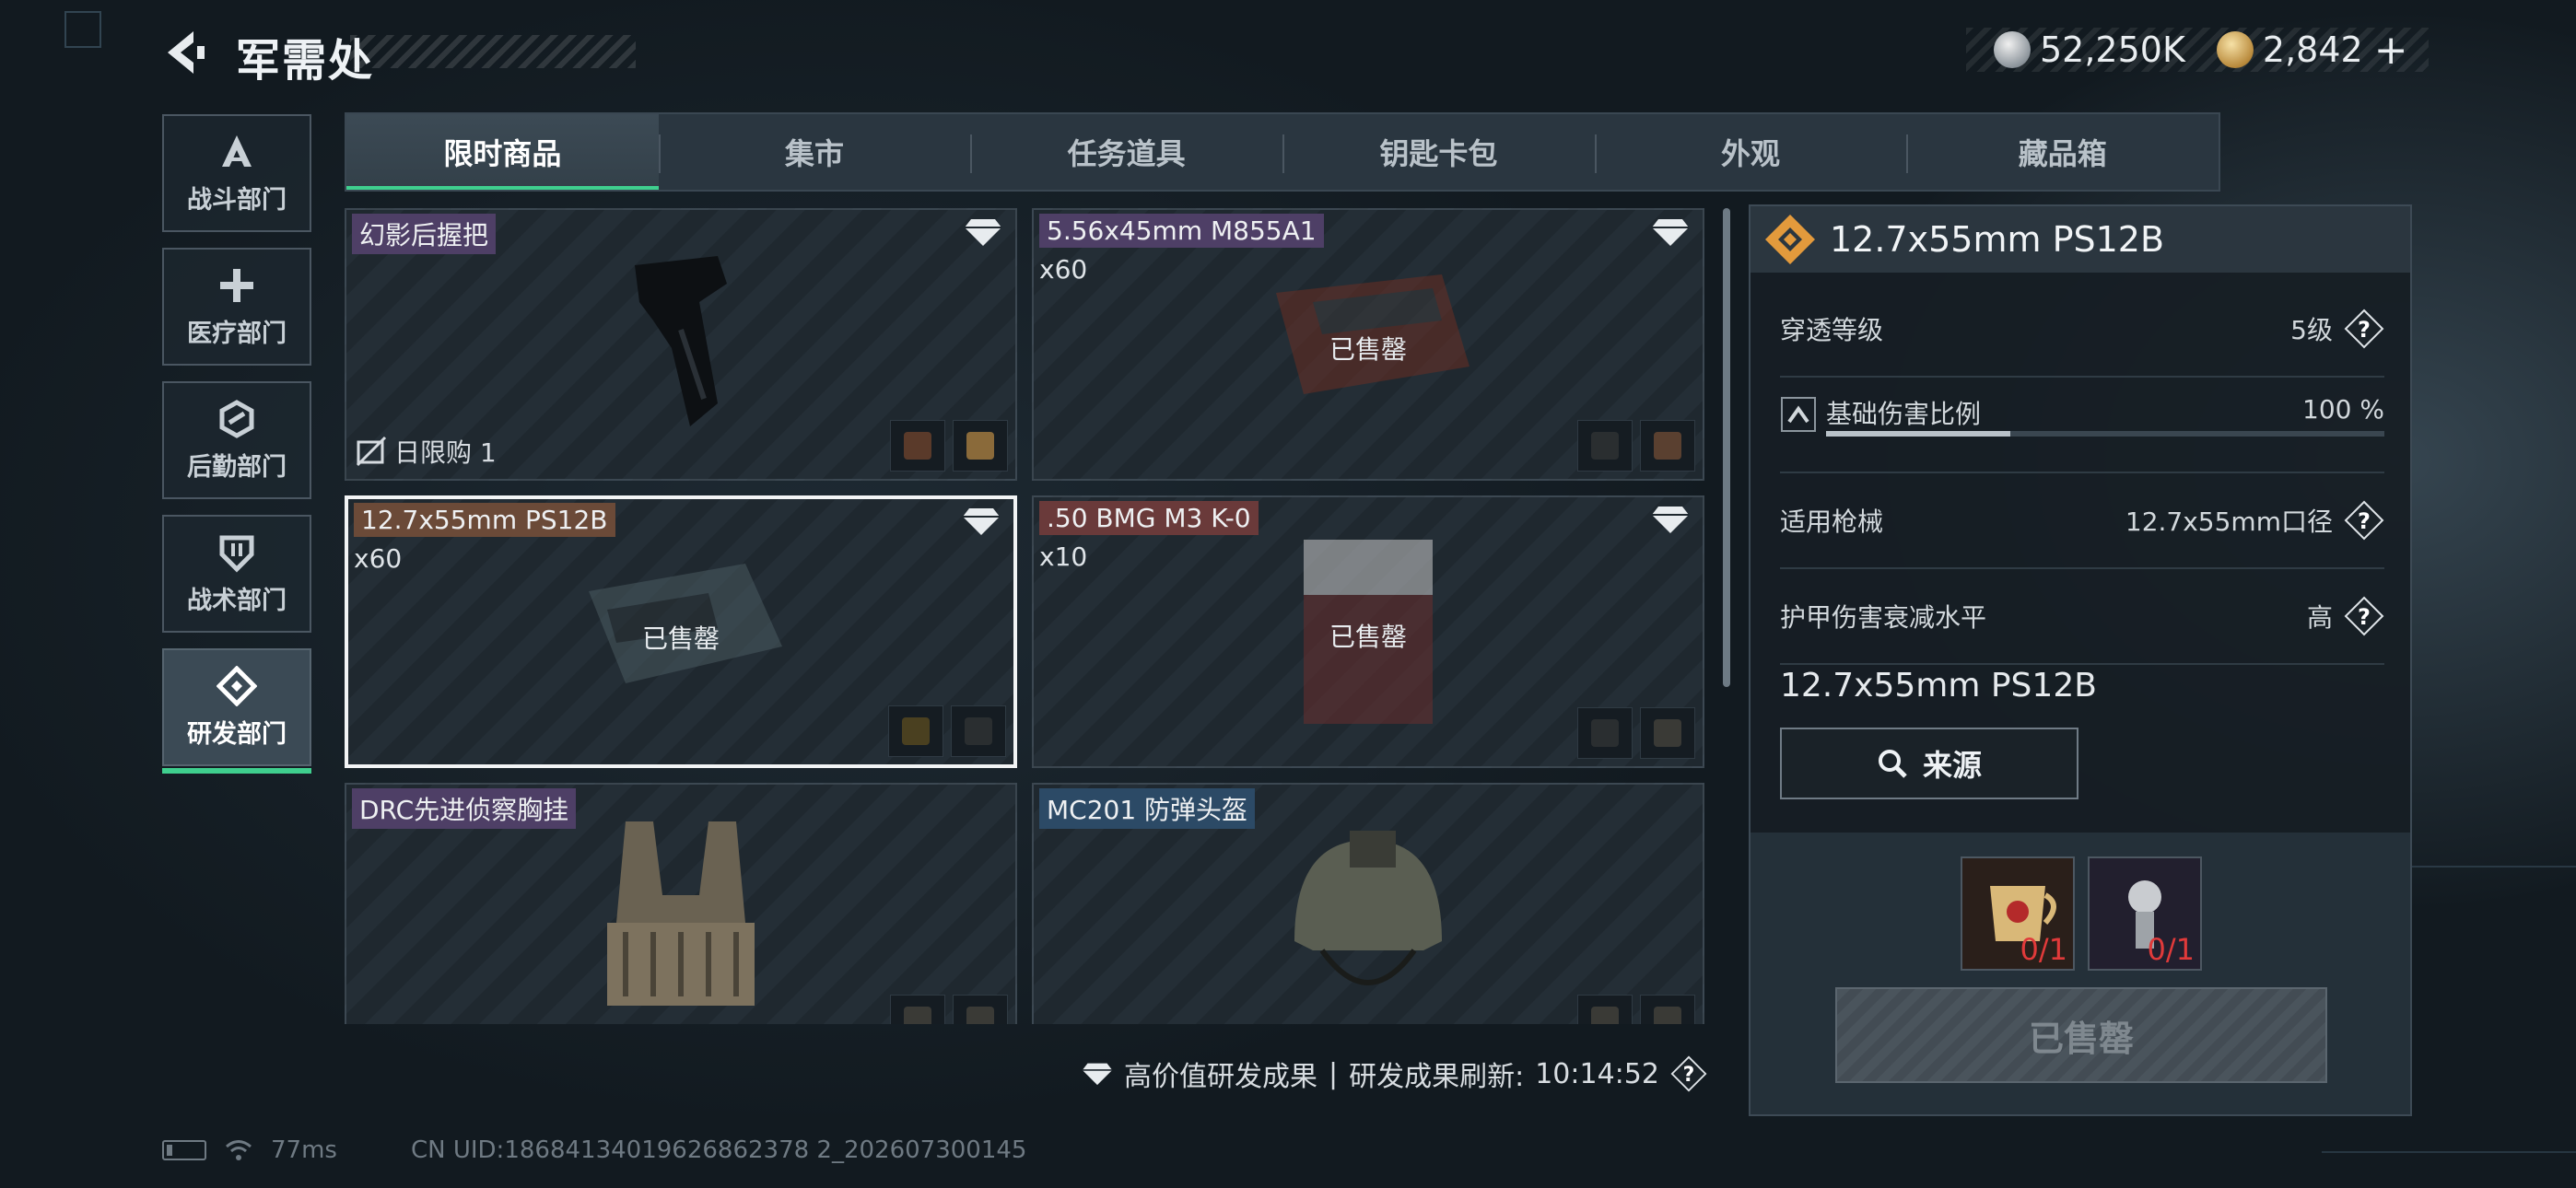  Describe the element at coordinates (1368, 631) in the screenshot. I see `item-card-50bmg: .50 BMG M3 K-0 x10 已售罄` at that location.